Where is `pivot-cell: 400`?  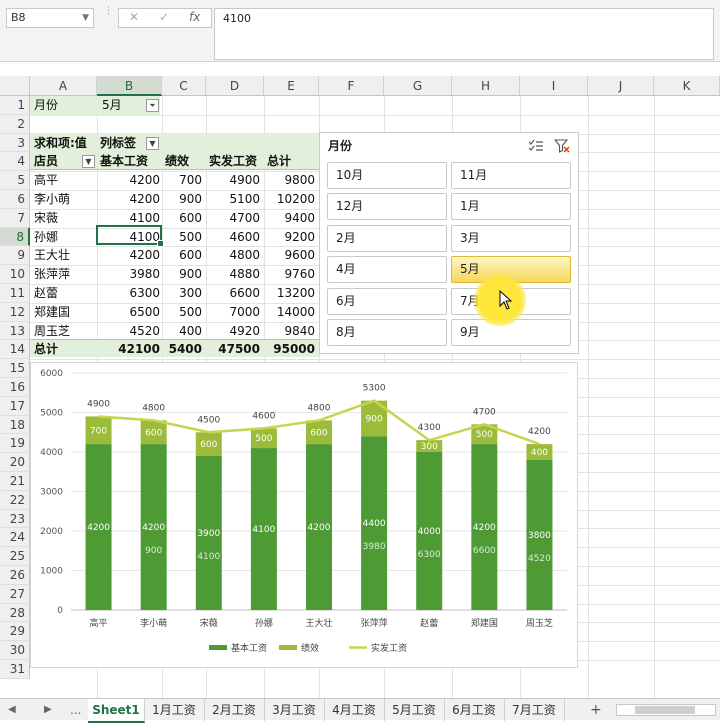 pivot-cell: 400 is located at coordinates (182, 331).